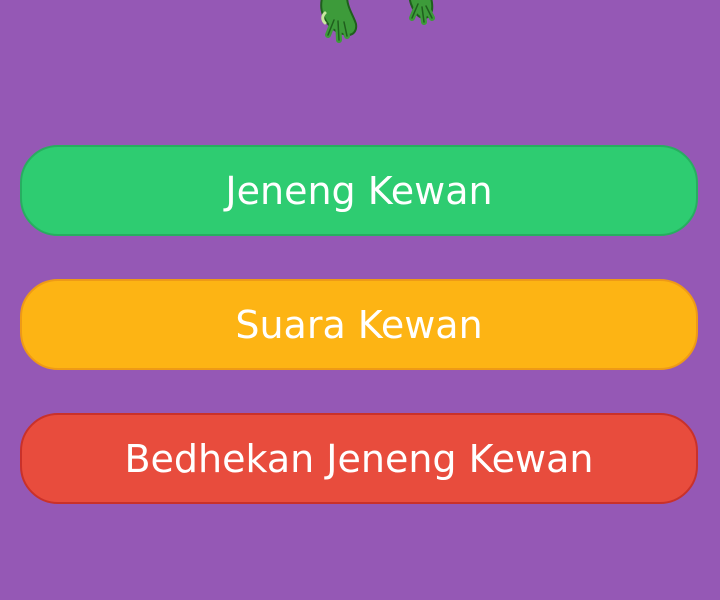  I want to click on frog-icon, so click(377, 21).